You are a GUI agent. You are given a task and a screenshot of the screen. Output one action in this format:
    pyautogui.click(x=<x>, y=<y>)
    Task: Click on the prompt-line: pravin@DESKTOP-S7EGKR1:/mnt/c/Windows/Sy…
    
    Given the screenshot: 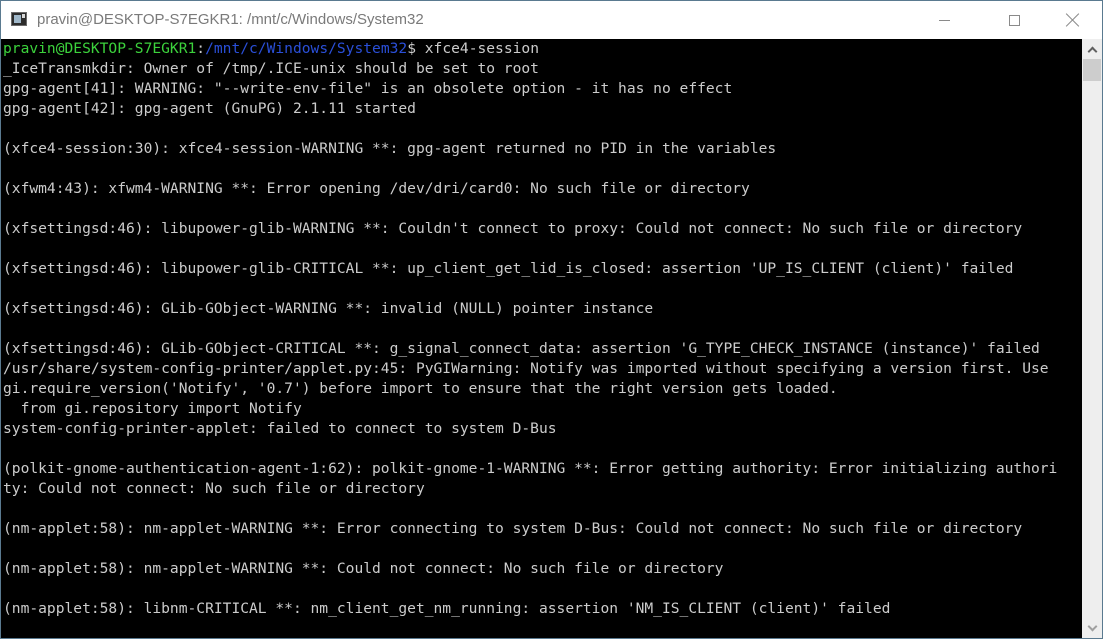 What is the action you would take?
    pyautogui.click(x=271, y=49)
    